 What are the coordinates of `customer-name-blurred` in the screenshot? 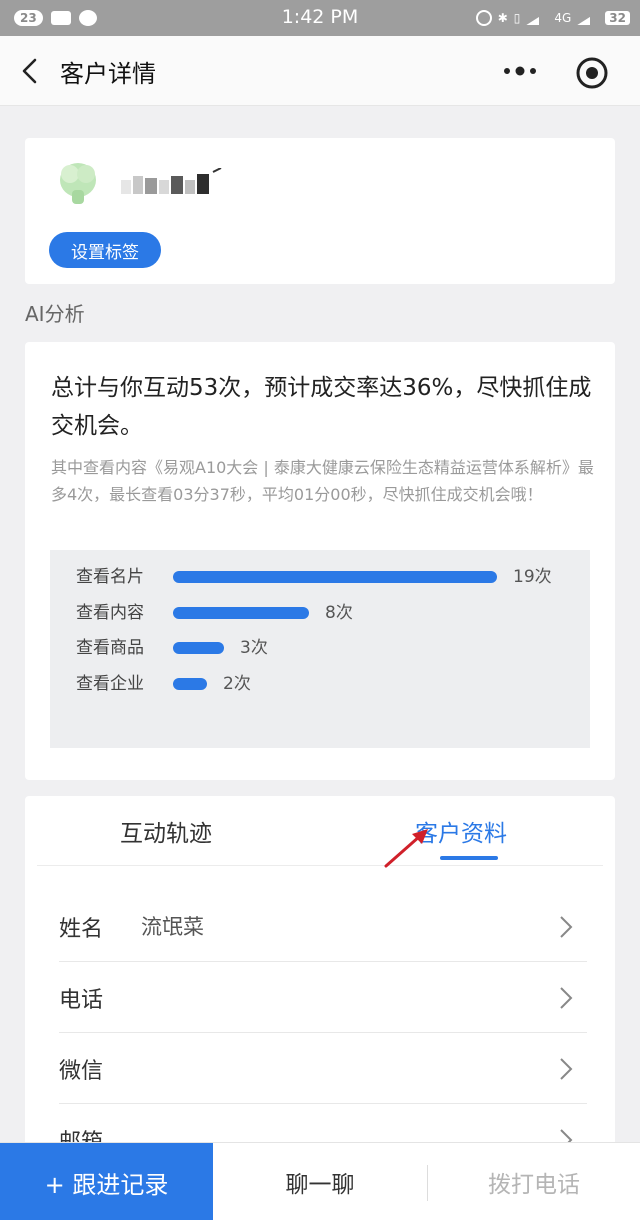 It's located at (171, 181).